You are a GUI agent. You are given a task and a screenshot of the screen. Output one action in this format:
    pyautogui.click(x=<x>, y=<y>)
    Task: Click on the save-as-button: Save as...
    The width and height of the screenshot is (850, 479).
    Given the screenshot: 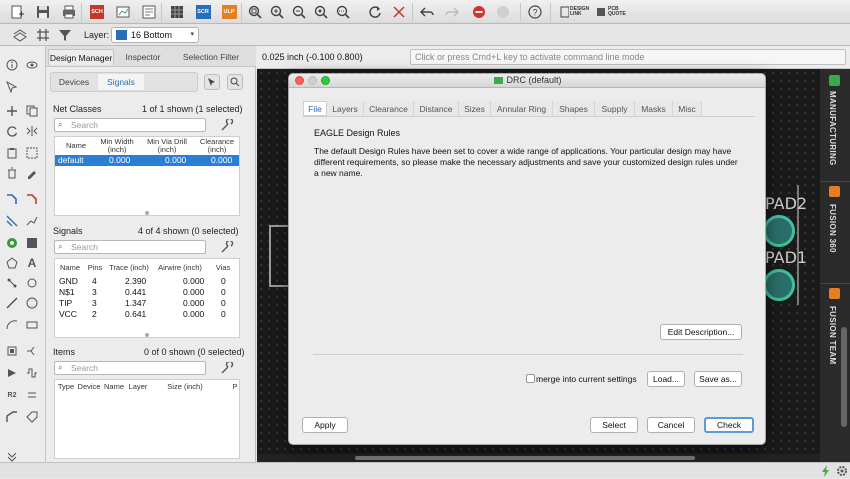 What is the action you would take?
    pyautogui.click(x=718, y=379)
    